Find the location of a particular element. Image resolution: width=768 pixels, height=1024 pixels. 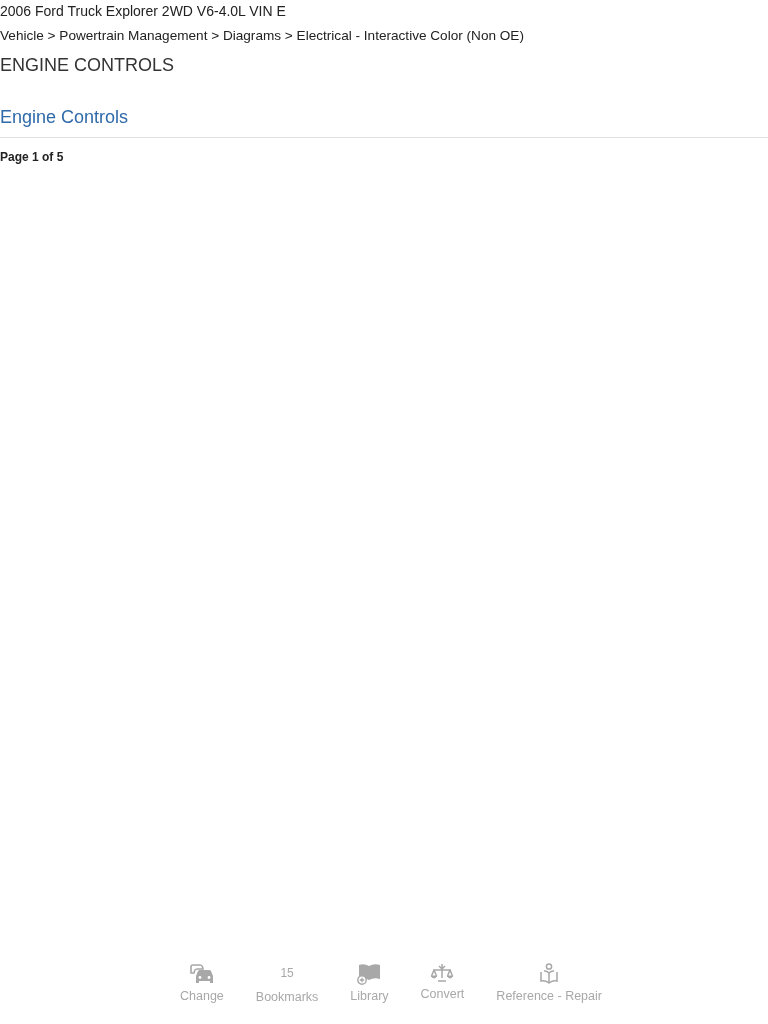

document-title: Engine Controls is located at coordinates (64, 117).